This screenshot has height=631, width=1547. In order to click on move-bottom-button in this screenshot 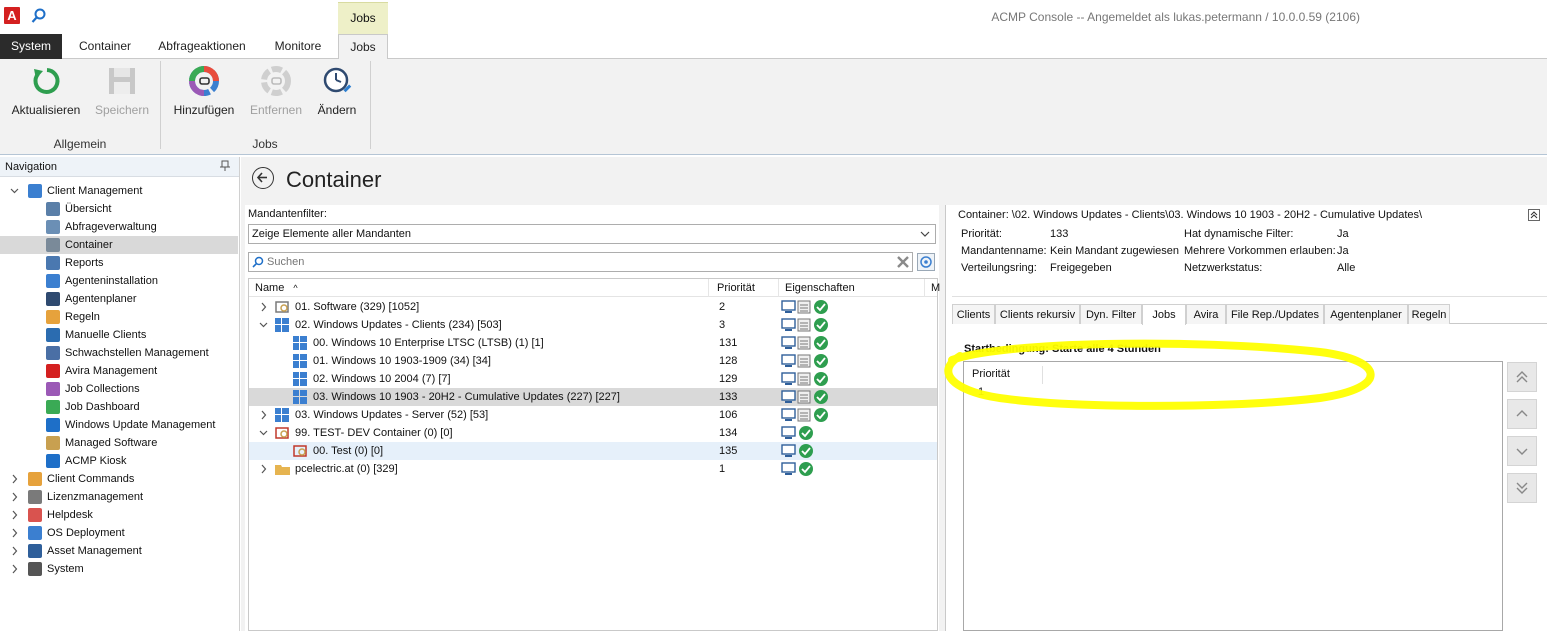, I will do `click(1522, 488)`.